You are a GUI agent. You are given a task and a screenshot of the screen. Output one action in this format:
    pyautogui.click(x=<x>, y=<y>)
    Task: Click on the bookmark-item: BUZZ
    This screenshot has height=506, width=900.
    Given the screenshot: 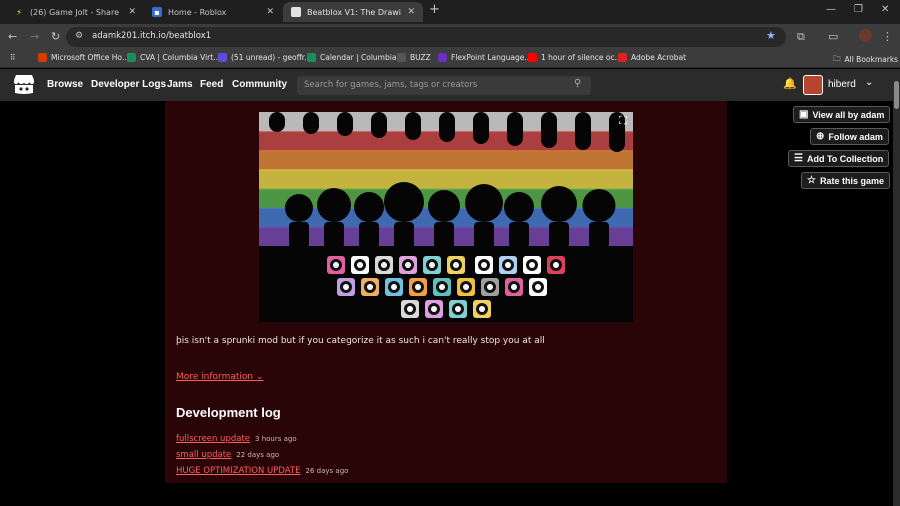 What is the action you would take?
    pyautogui.click(x=414, y=57)
    